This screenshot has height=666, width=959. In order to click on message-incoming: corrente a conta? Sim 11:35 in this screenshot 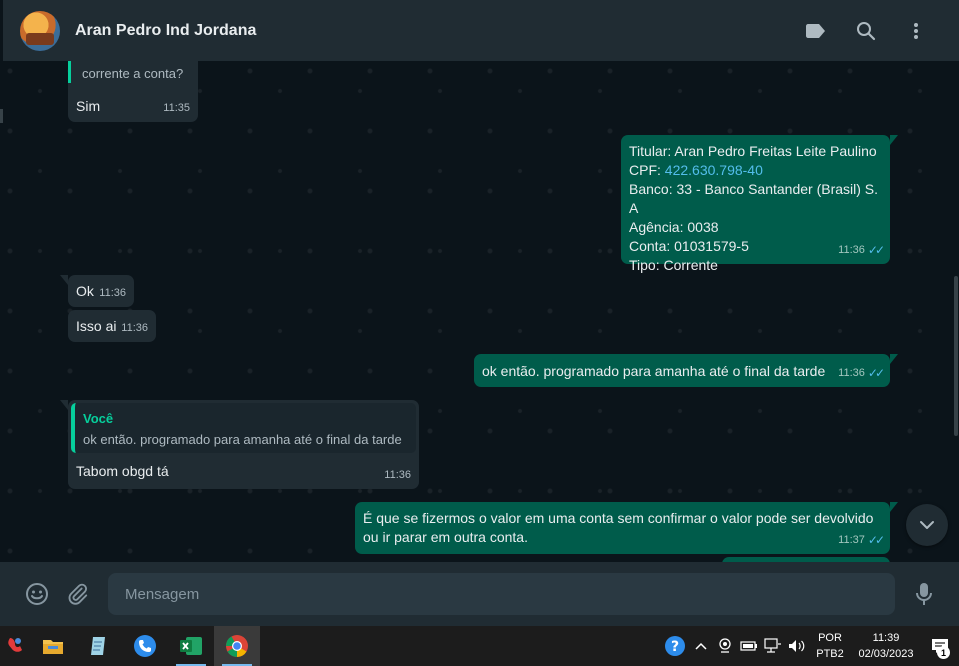, I will do `click(133, 91)`.